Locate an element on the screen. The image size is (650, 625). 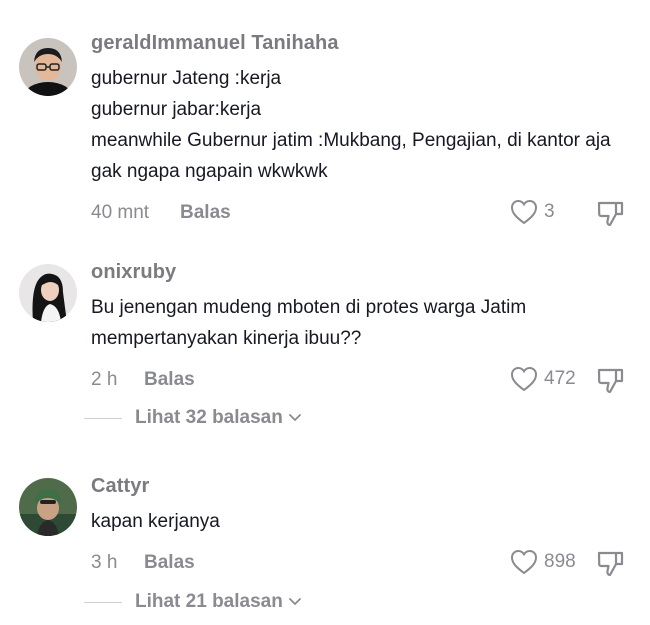
comment-text-line: mempertanyakan kinerja ibuu?? is located at coordinates (226, 338).